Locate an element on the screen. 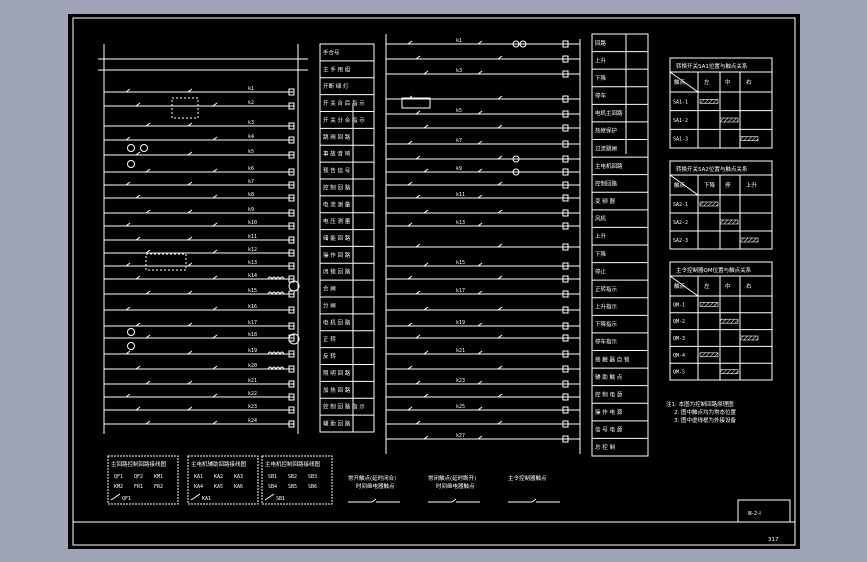  table-header: 停 is located at coordinates (728, 185).